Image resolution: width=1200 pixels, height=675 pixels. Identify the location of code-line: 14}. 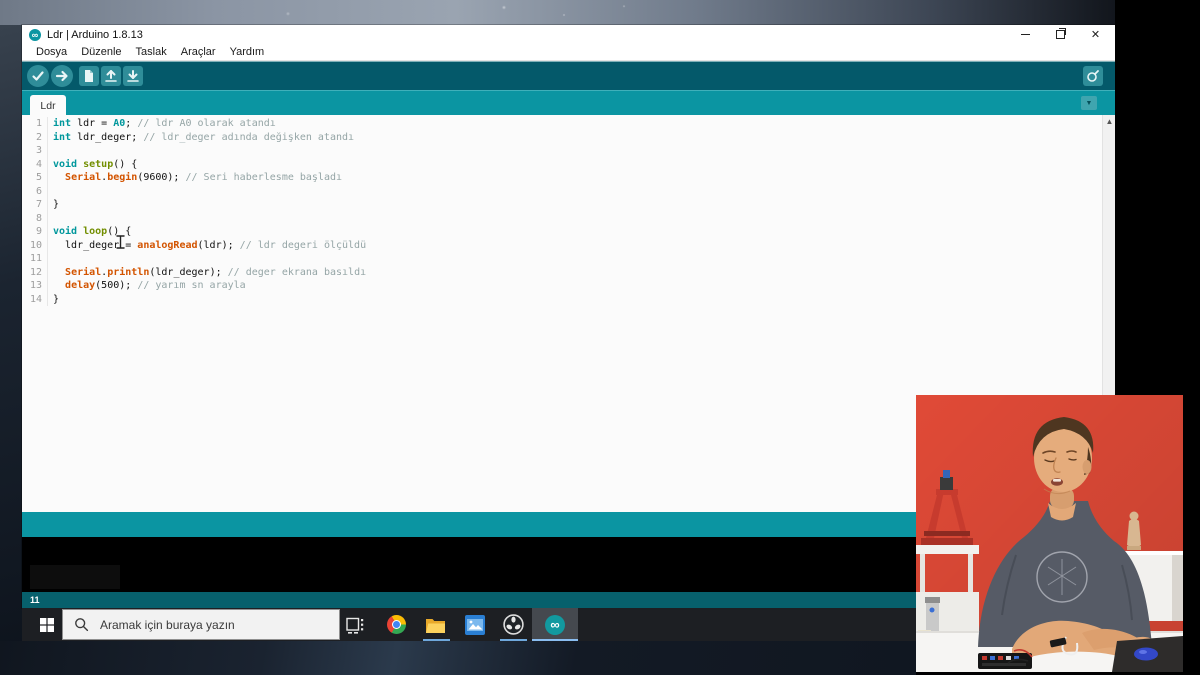
(557, 299).